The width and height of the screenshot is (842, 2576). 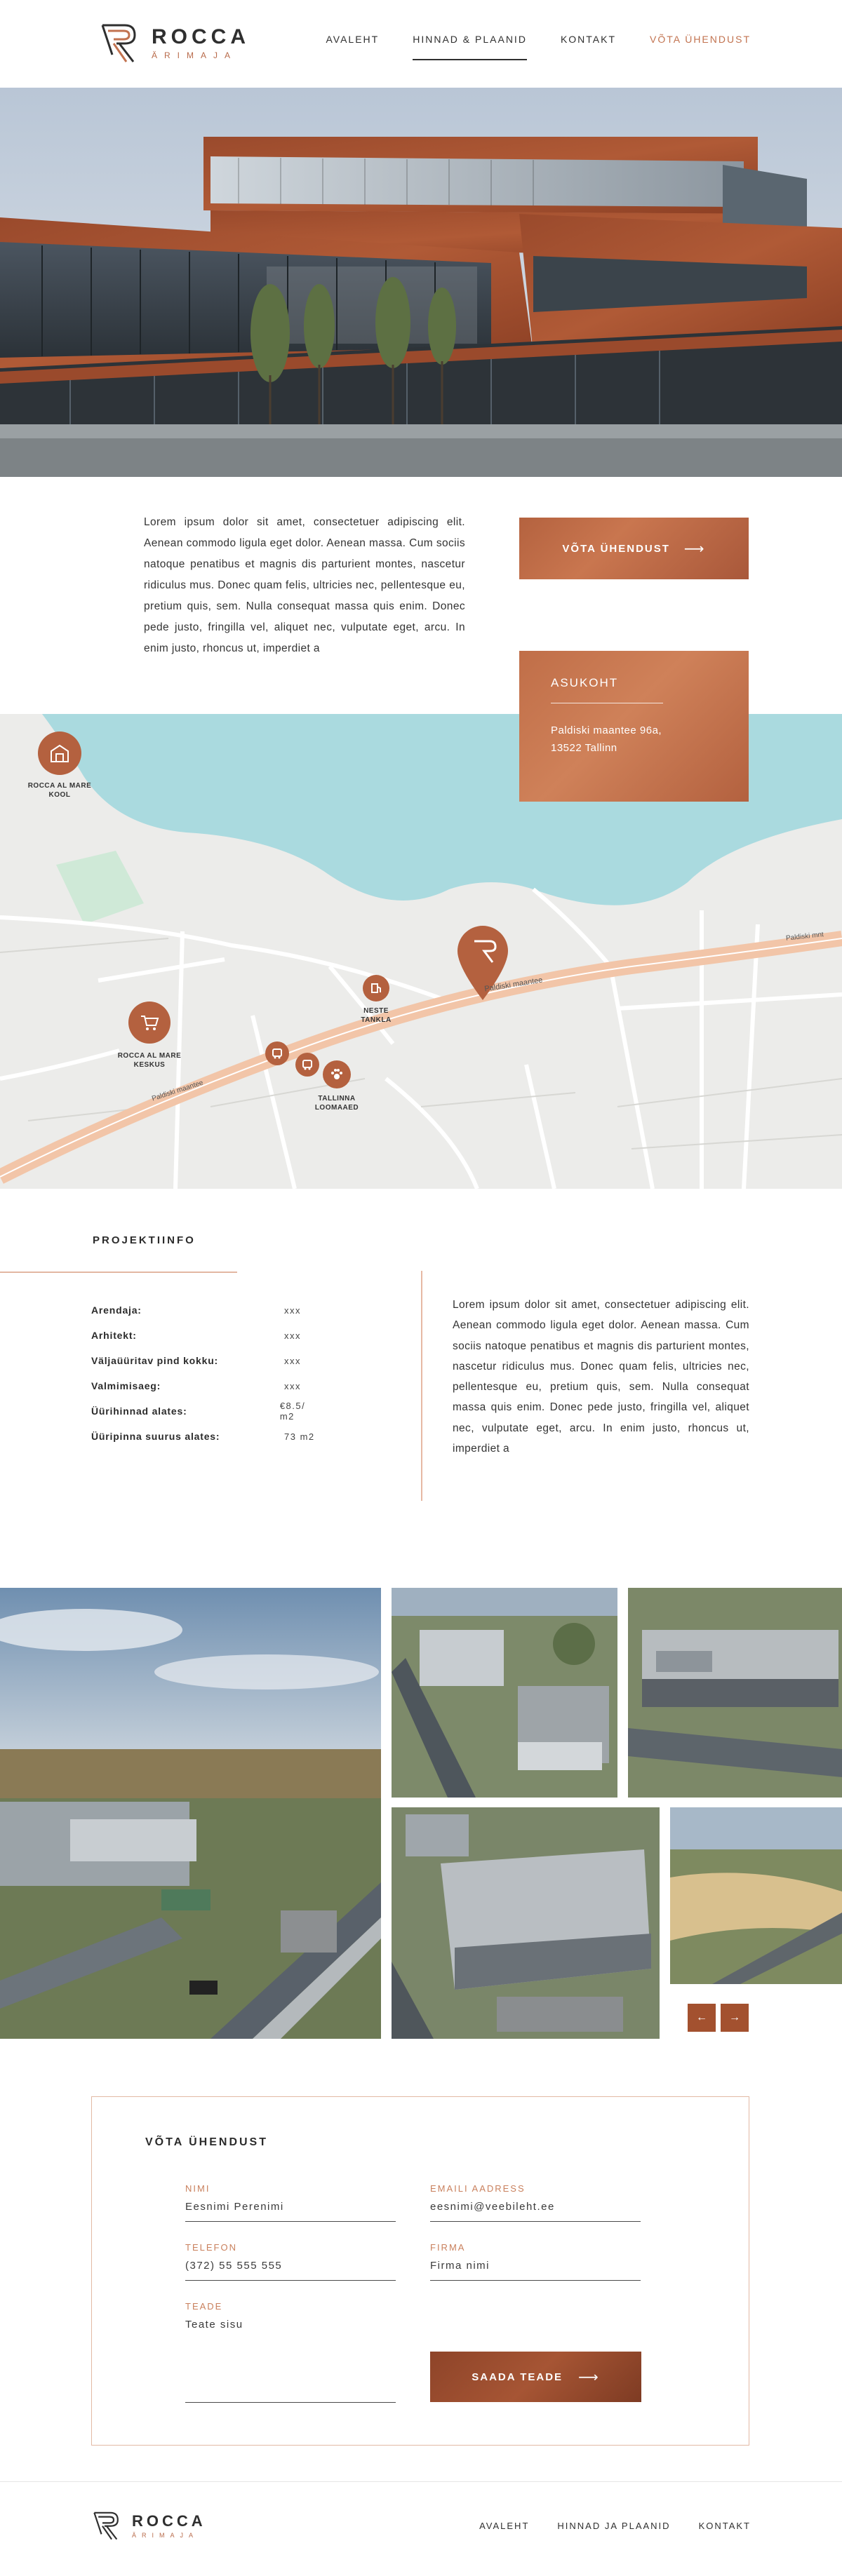 I want to click on project-info-label: Valmimisaeg:, so click(x=126, y=1385).